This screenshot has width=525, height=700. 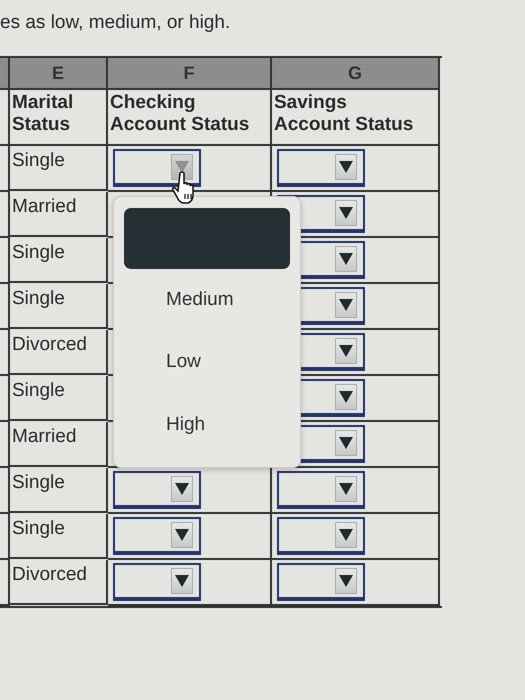 What do you see at coordinates (43, 114) in the screenshot?
I see `column-heading: Marital Status` at bounding box center [43, 114].